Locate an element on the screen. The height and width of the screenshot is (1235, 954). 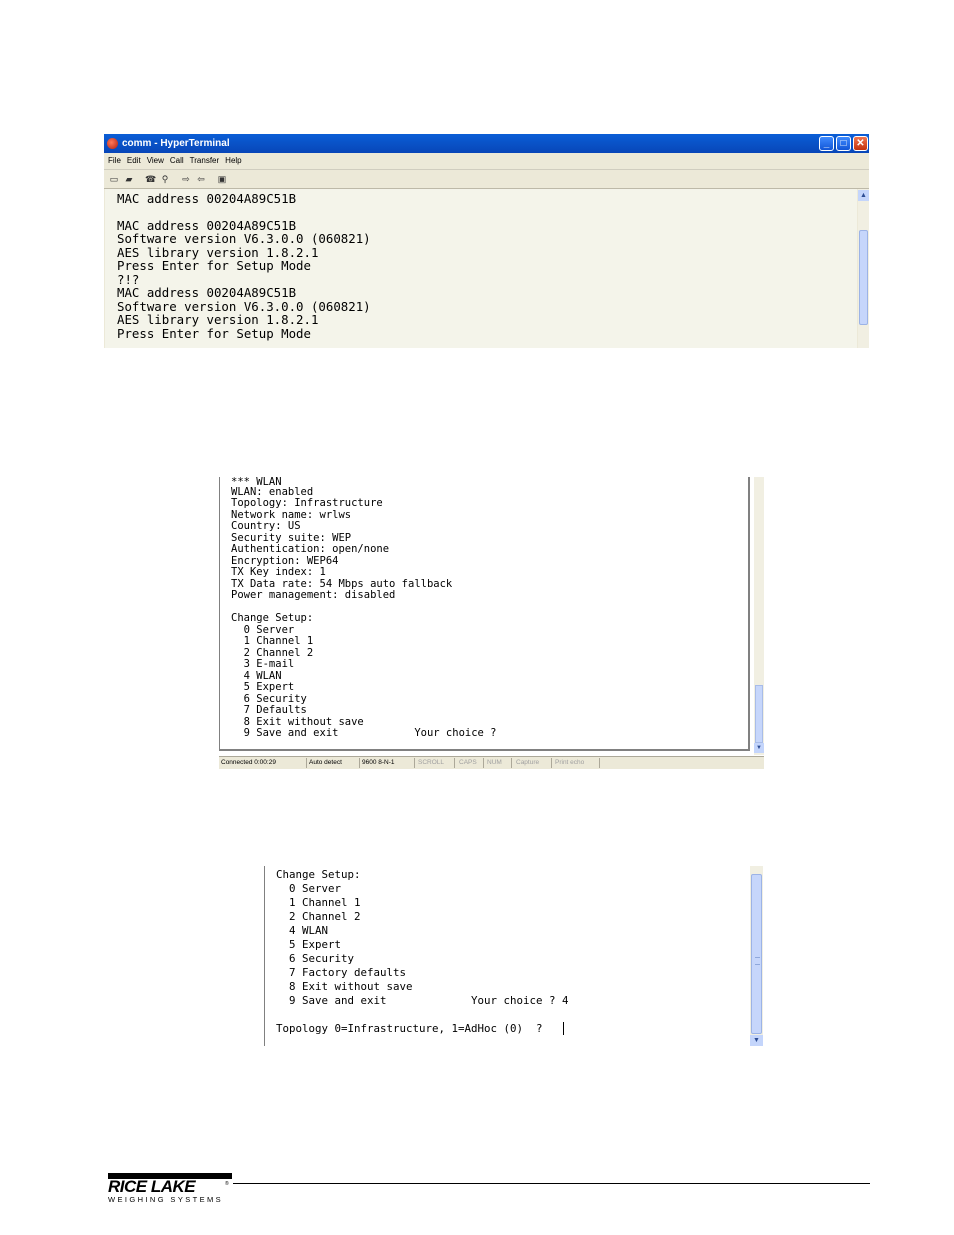
terminal-line: 7 Defaults is located at coordinates (269, 710).